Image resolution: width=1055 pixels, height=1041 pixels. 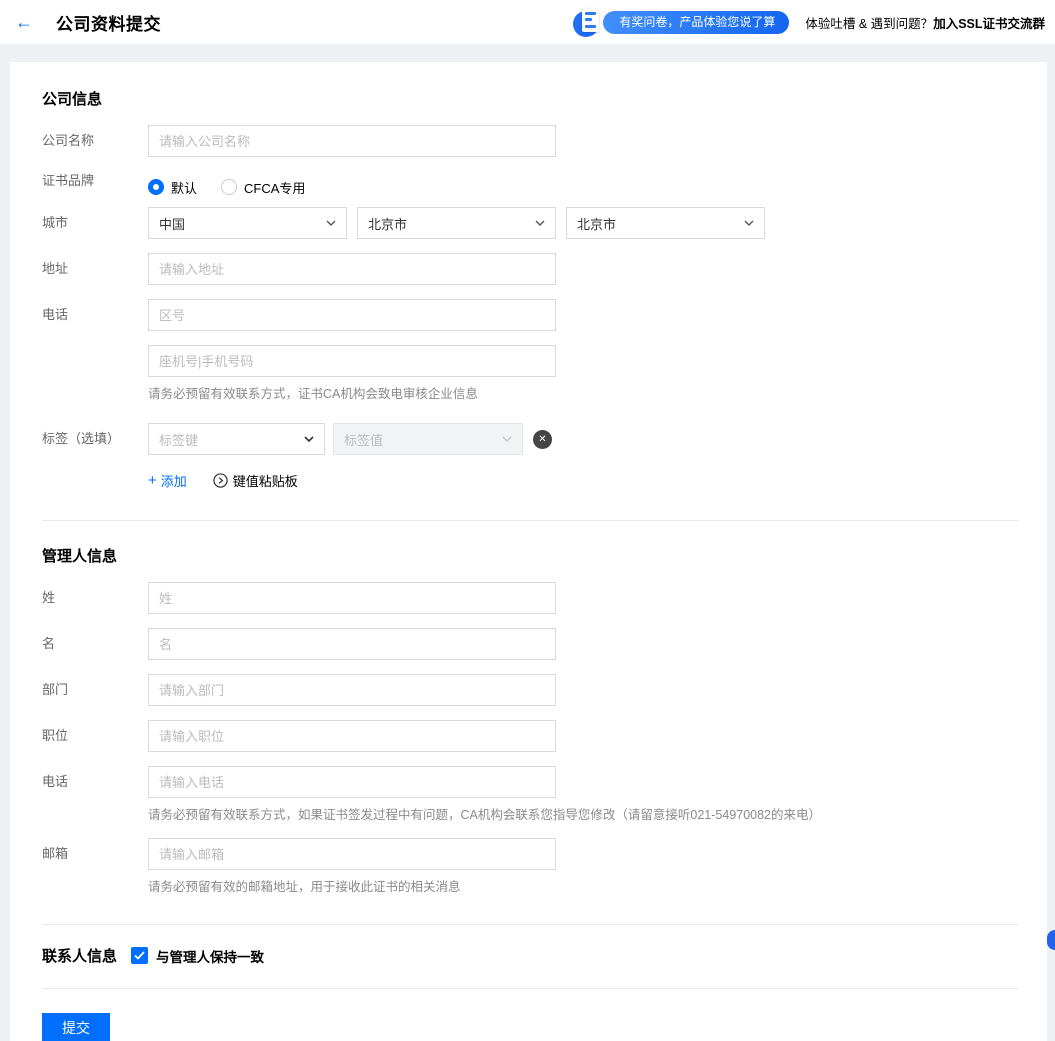 What do you see at coordinates (530, 955) in the screenshot?
I see `contact-section-row: 联系人信息 与管理人保持一致` at bounding box center [530, 955].